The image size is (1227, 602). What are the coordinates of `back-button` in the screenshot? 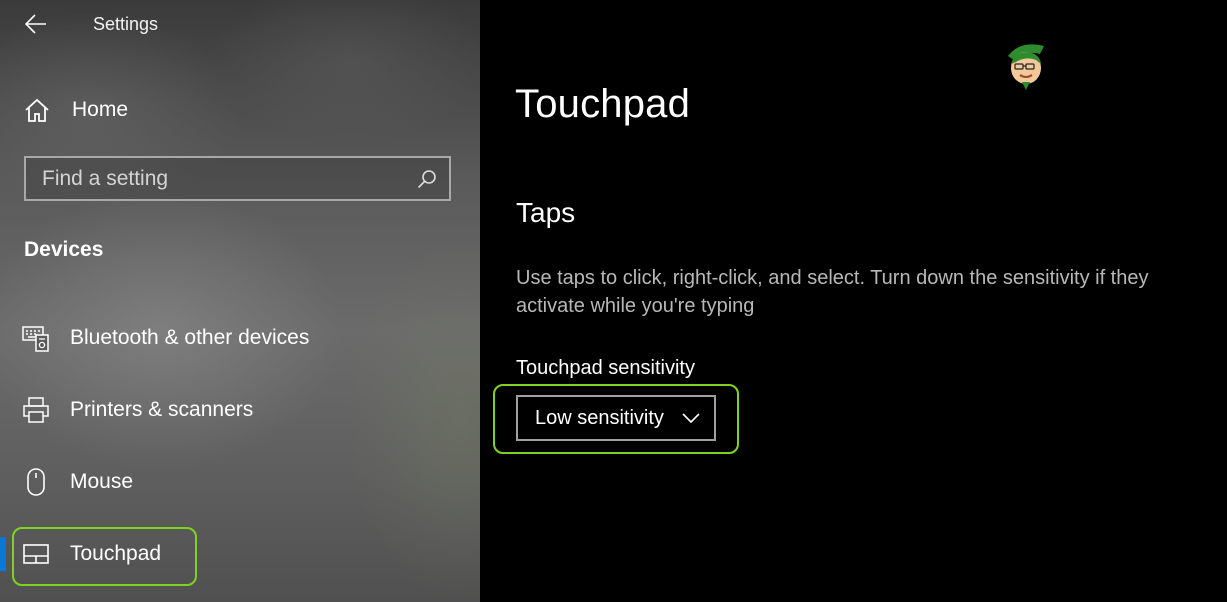 It's located at (36, 24).